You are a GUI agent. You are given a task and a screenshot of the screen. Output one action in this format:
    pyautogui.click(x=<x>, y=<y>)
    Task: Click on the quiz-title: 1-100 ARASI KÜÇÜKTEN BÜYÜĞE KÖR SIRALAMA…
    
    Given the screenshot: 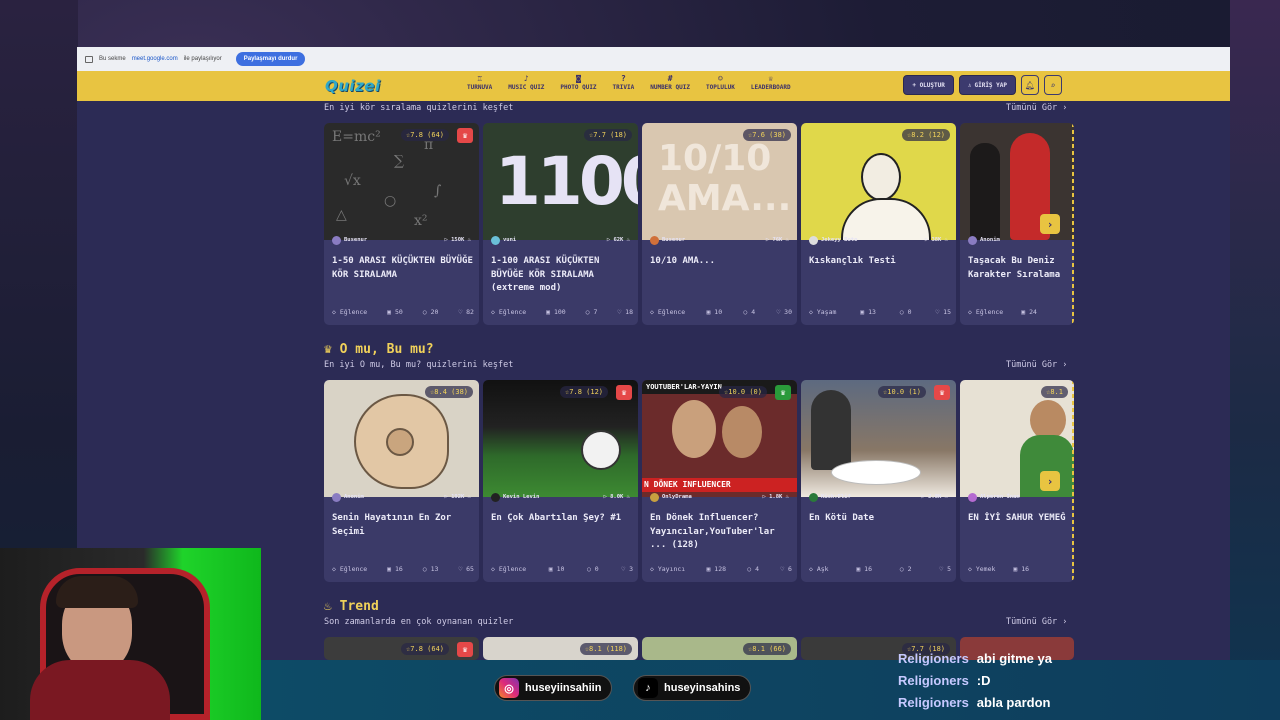 What is the action you would take?
    pyautogui.click(x=562, y=275)
    